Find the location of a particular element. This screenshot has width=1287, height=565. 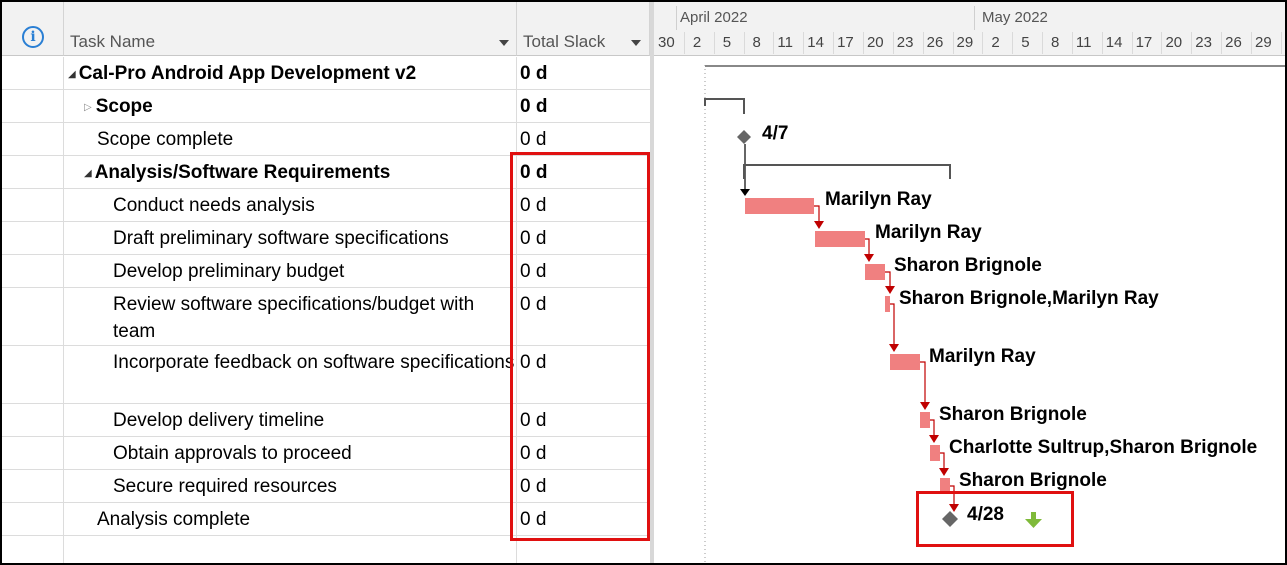

total-slack-cell is located at coordinates (583, 549).